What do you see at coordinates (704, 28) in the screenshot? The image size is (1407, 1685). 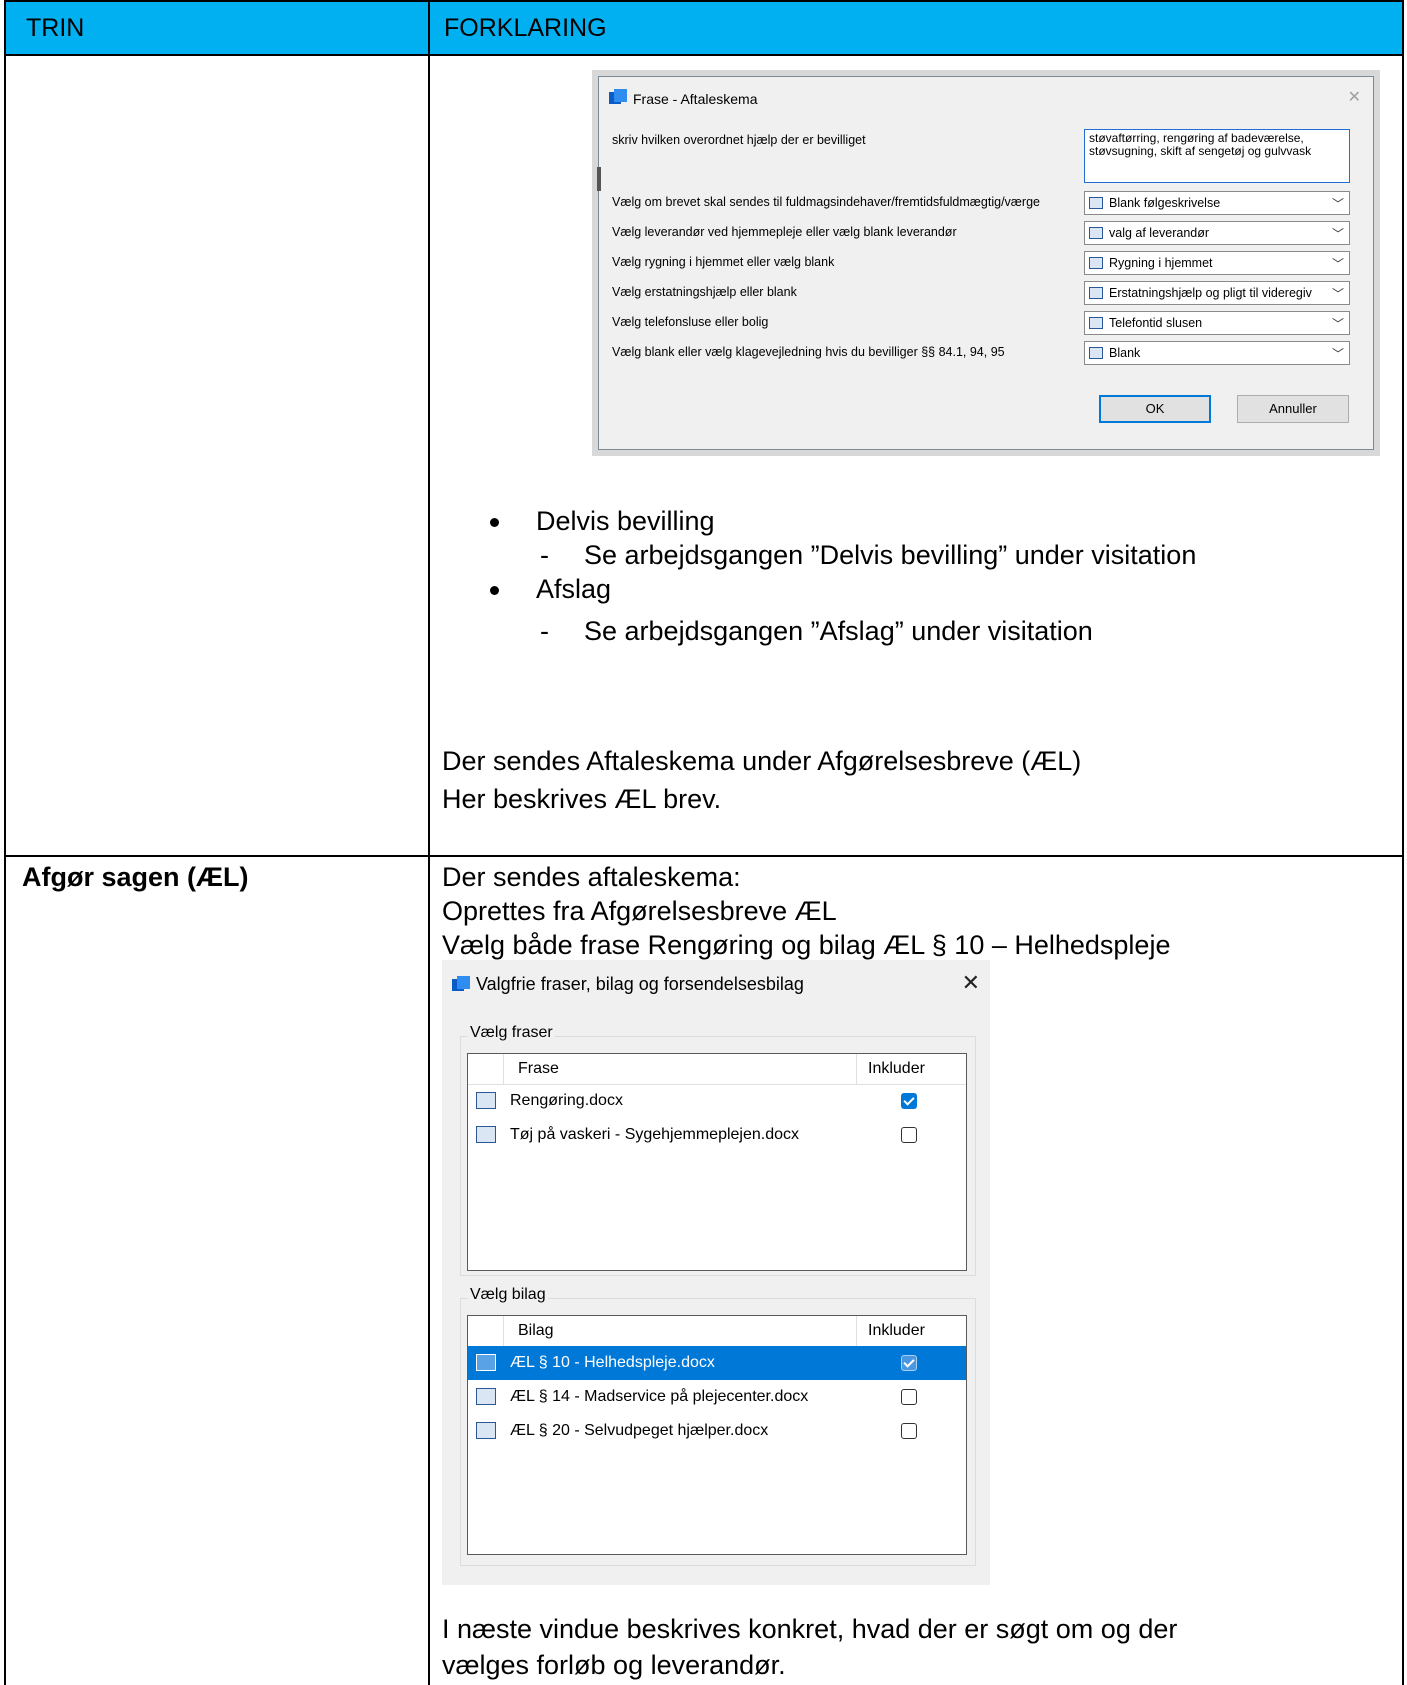 I see `table-header: TRIN FORKLARING` at bounding box center [704, 28].